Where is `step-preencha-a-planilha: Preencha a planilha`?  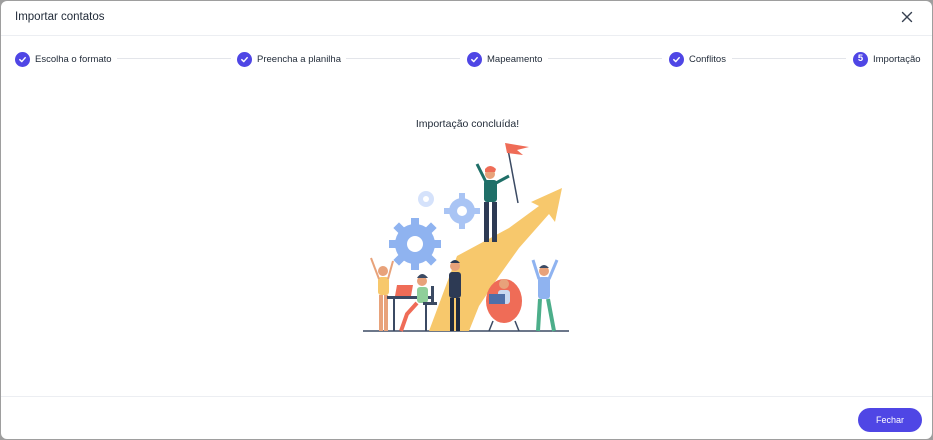
step-preencha-a-planilha: Preencha a planilha is located at coordinates (289, 59).